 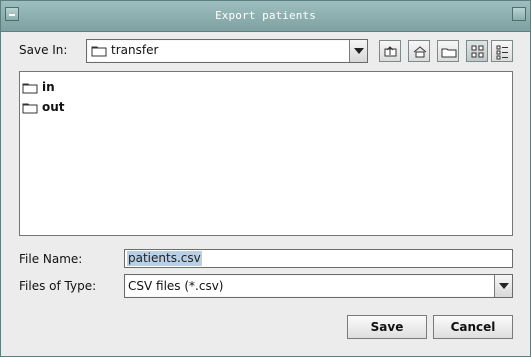 What do you see at coordinates (387, 327) in the screenshot?
I see `save-button: Save` at bounding box center [387, 327].